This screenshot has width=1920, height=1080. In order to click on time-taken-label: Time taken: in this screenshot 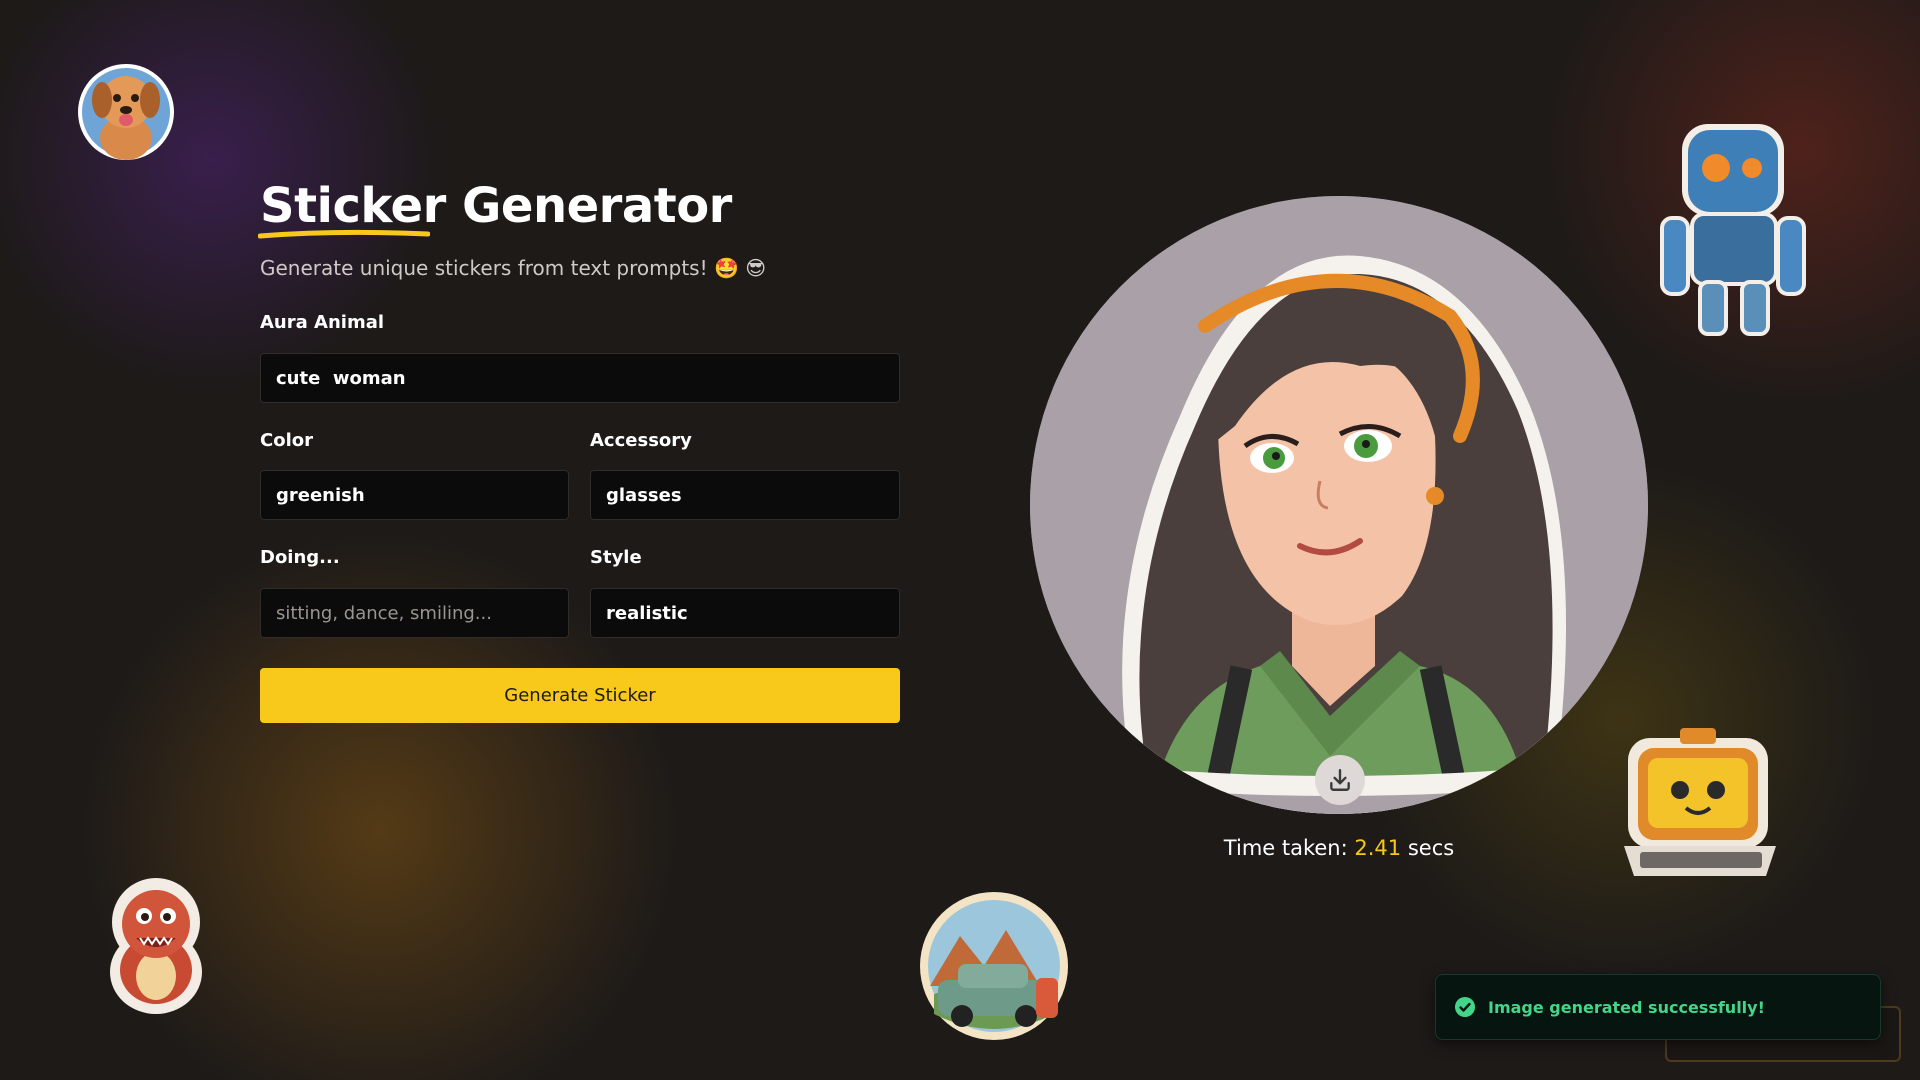, I will do `click(1285, 848)`.